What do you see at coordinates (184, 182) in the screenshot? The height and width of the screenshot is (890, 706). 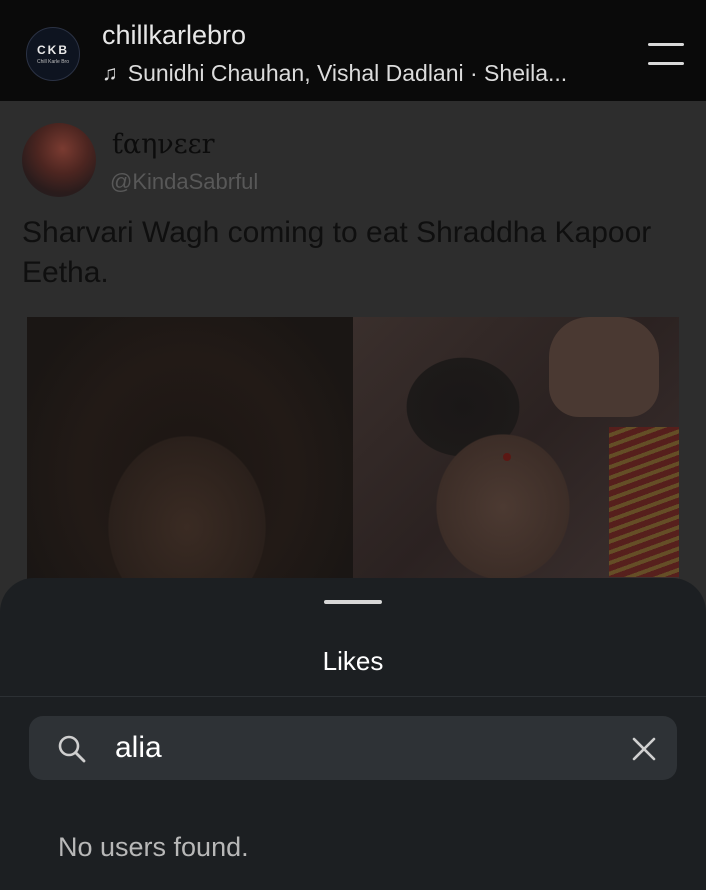 I see `author-handle: @KindaSabrful` at bounding box center [184, 182].